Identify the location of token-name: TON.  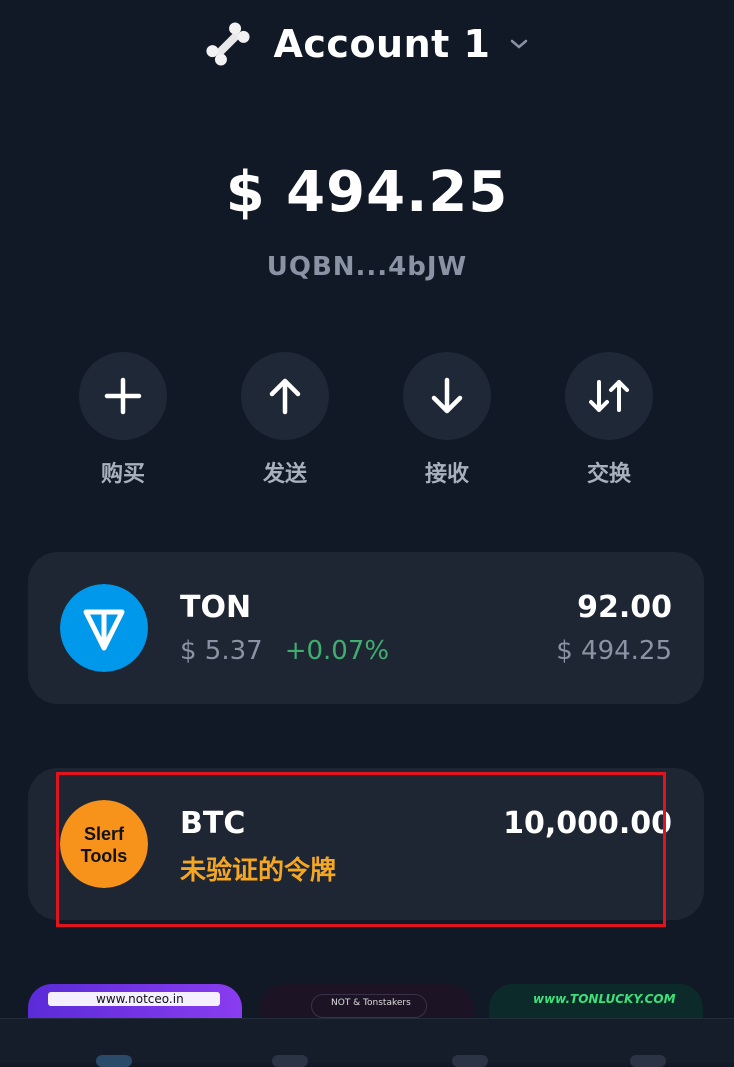
(216, 607).